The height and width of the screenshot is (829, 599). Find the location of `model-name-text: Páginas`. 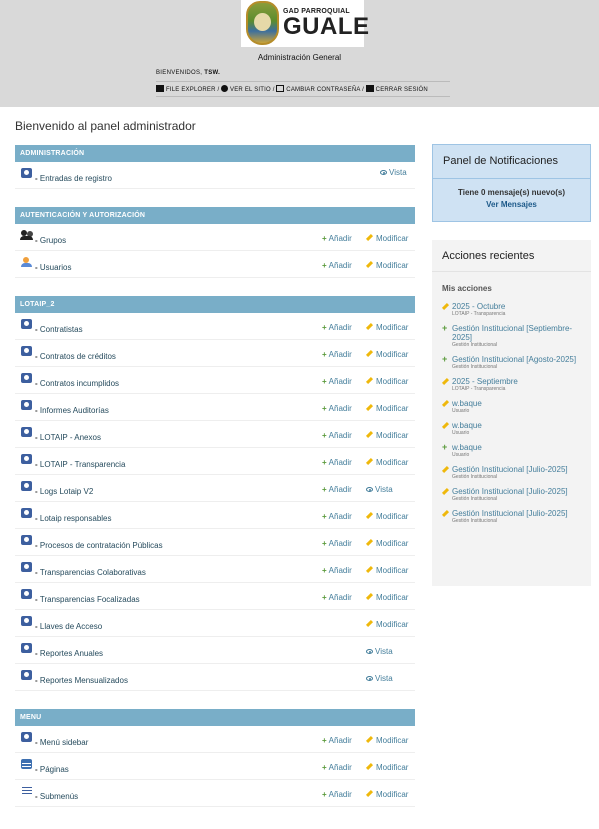

model-name-text: Páginas is located at coordinates (54, 769).